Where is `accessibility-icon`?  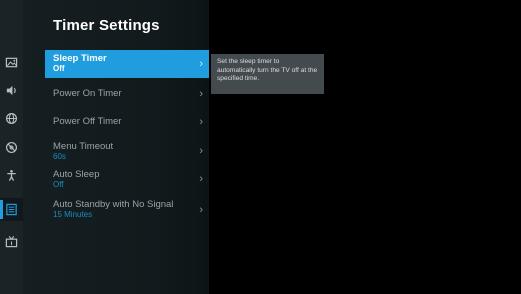 accessibility-icon is located at coordinates (11, 175).